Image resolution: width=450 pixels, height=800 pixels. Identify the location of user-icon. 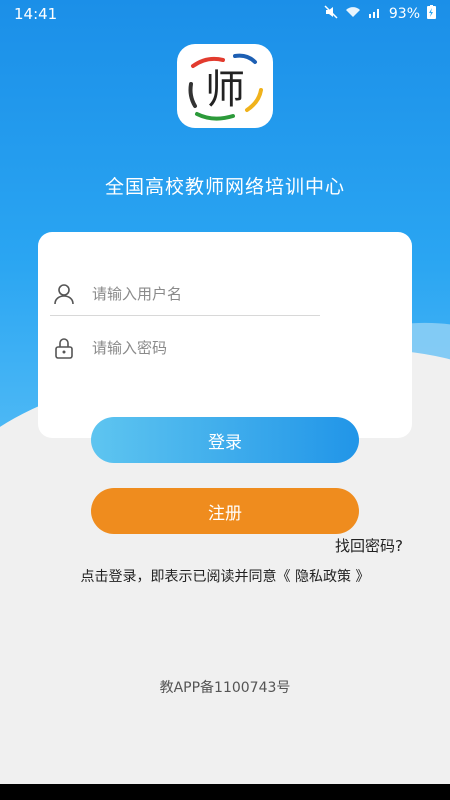
(64, 294).